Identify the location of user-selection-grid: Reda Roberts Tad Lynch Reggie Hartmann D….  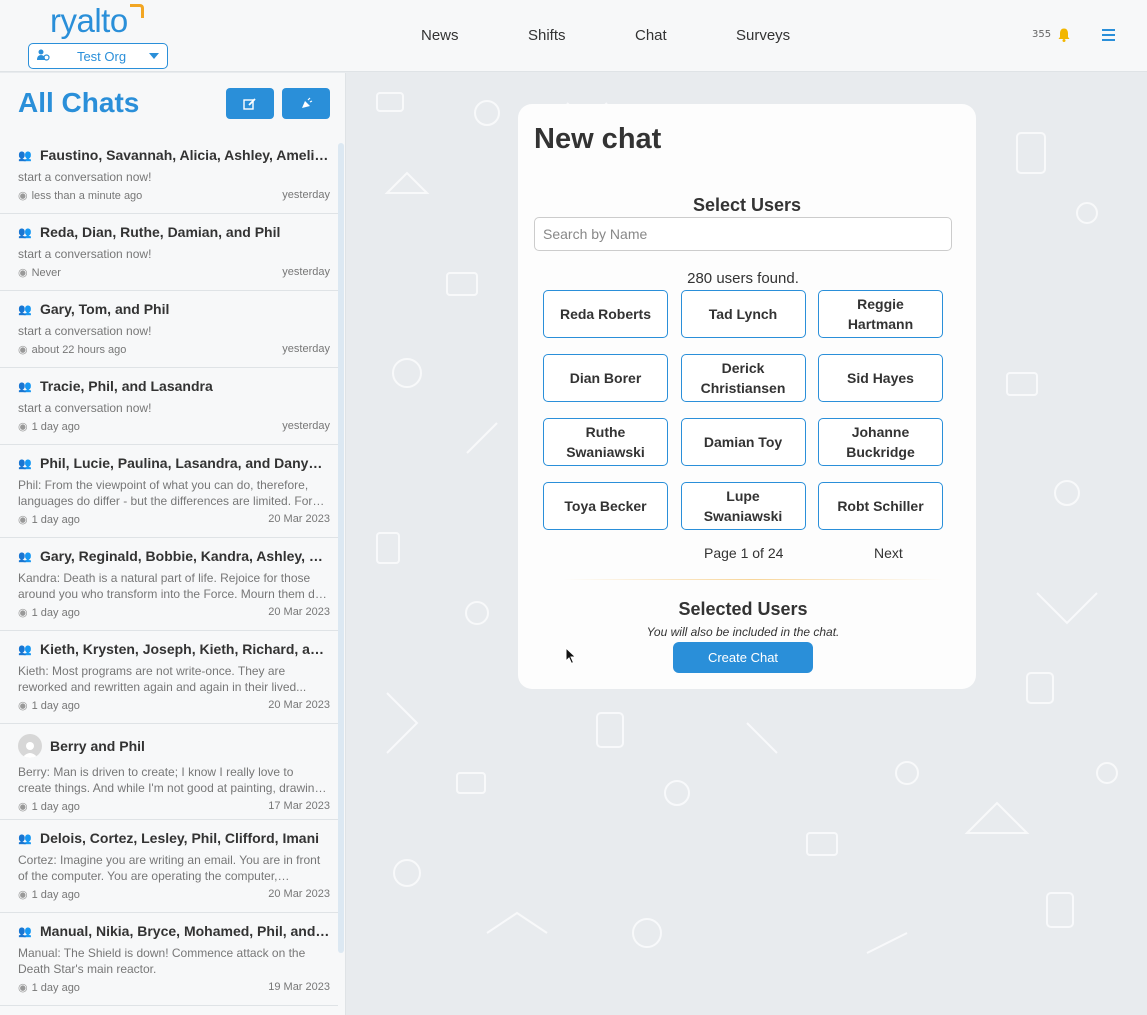
(743, 410).